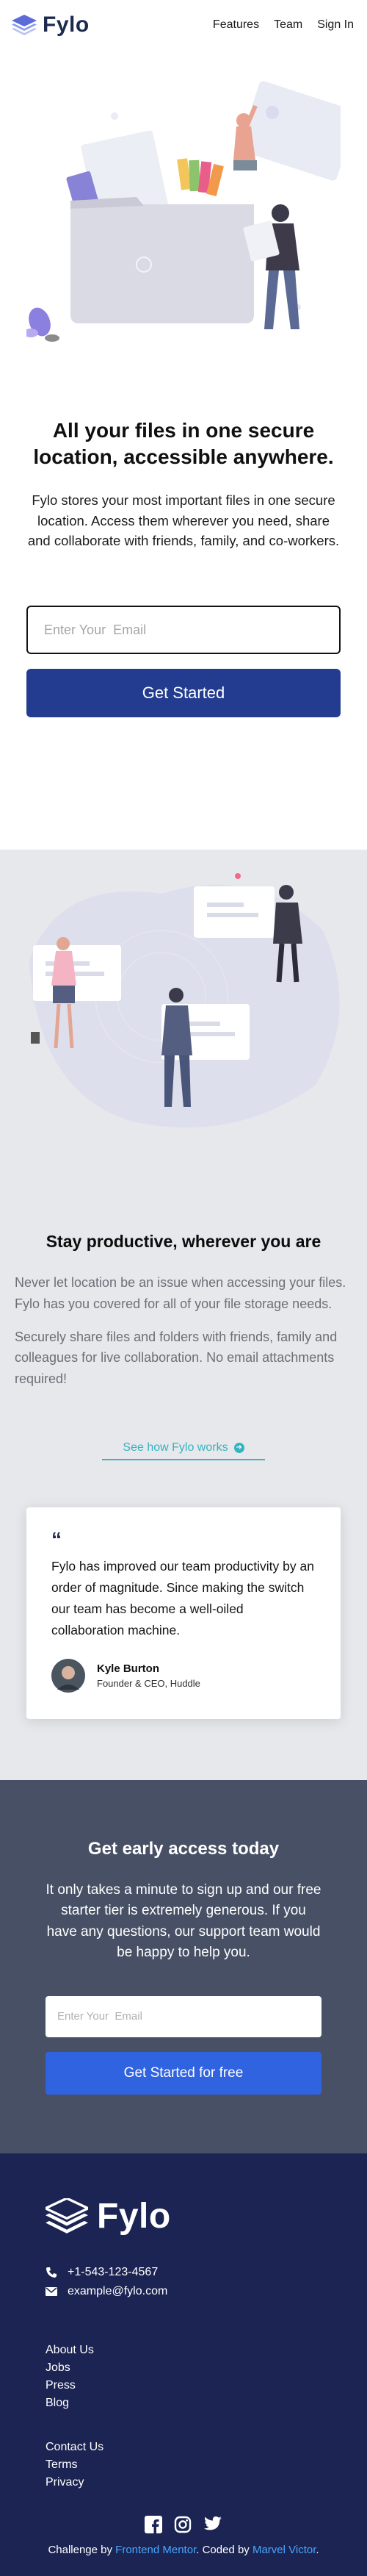 The height and width of the screenshot is (2576, 367). Describe the element at coordinates (183, 2073) in the screenshot. I see `get-started-free-button: Get Started for free` at that location.